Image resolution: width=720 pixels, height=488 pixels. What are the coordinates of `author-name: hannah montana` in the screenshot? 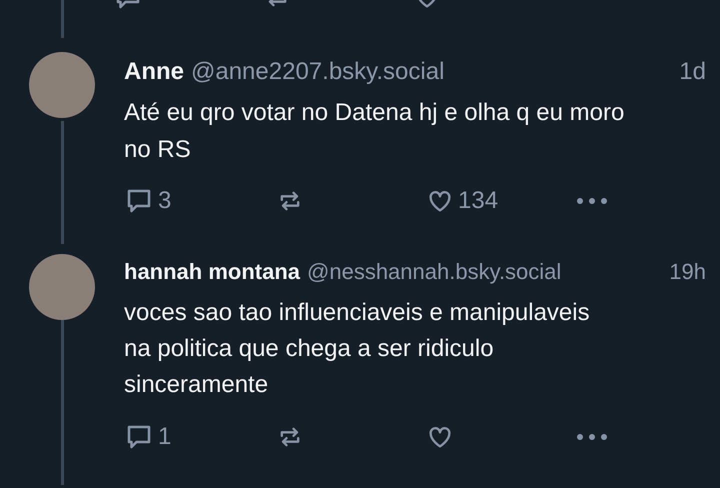 It's located at (212, 272).